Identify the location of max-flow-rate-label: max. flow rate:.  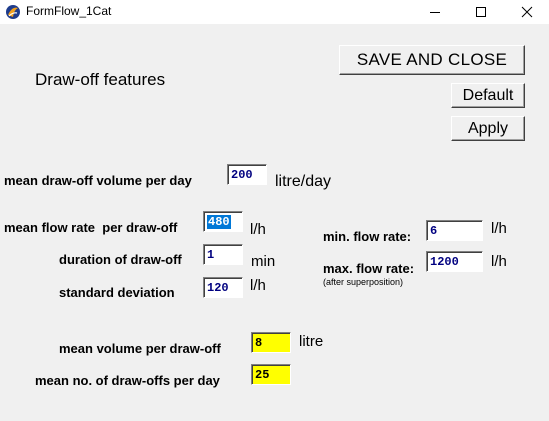
(369, 268).